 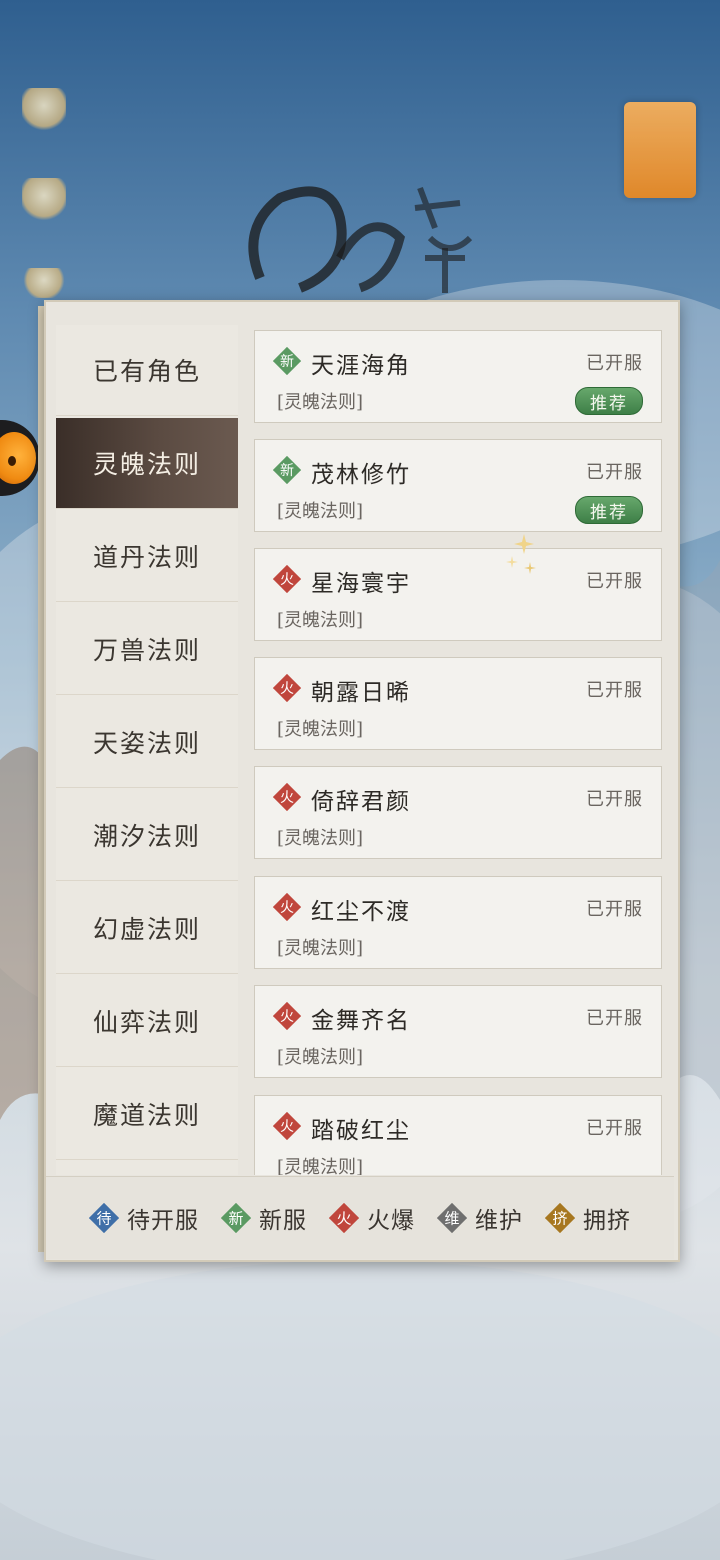 I want to click on server-card: 火 金舞齐名 [灵魄法则] 已开服, so click(x=458, y=1031).